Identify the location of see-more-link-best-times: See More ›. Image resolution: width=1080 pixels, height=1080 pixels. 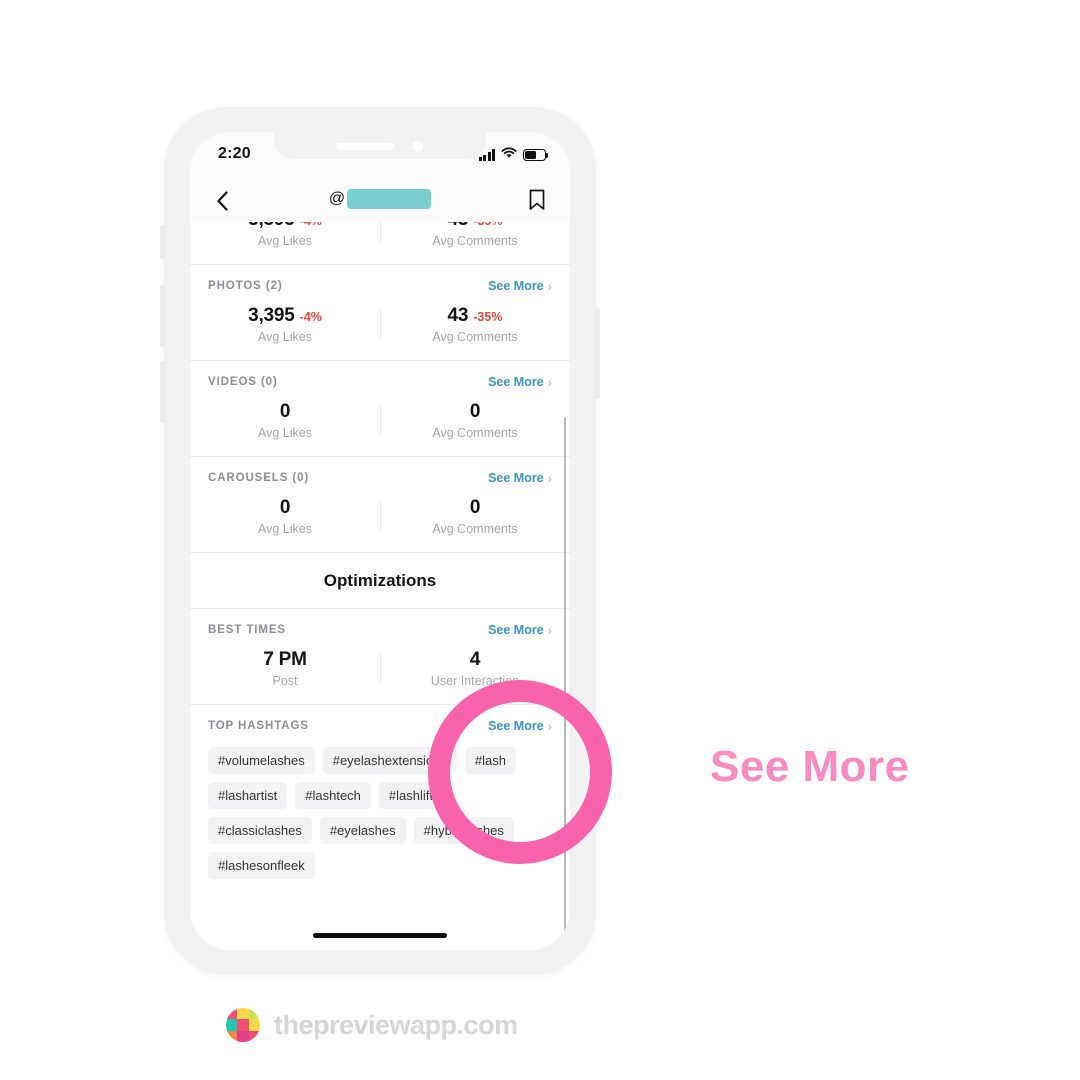
(520, 630).